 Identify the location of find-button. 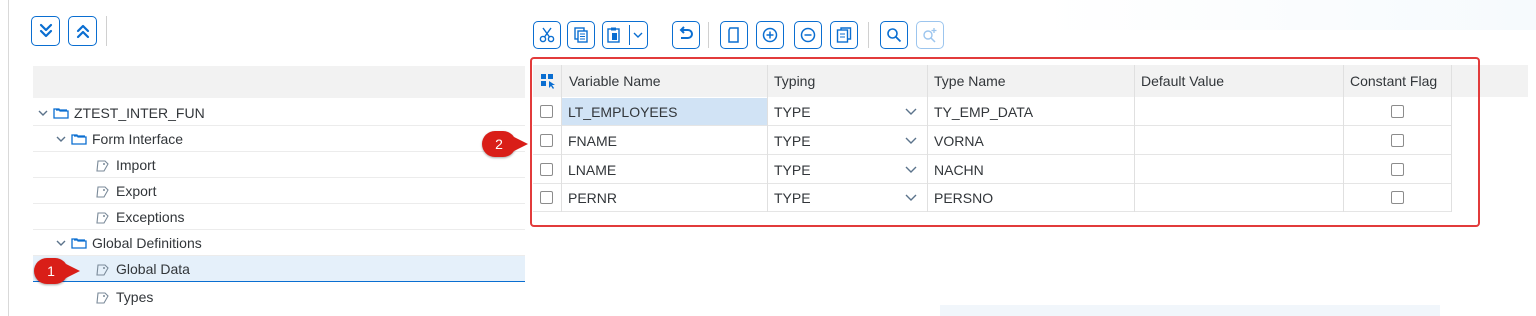
(894, 35).